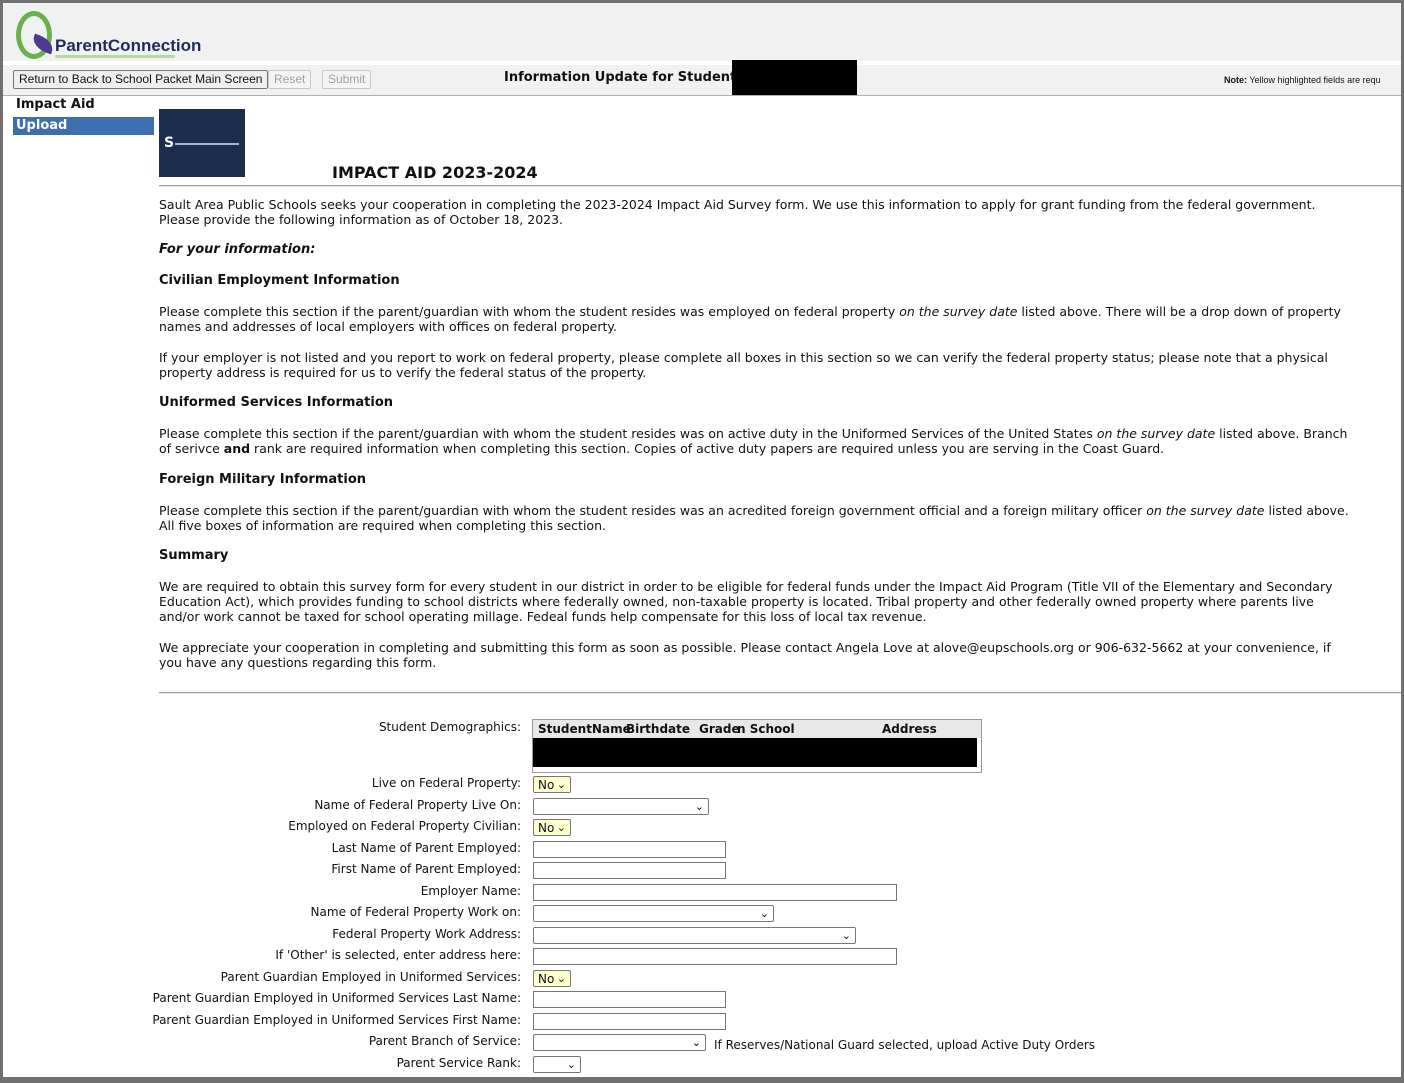  What do you see at coordinates (653, 913) in the screenshot?
I see `property-work-on-select: ⌄` at bounding box center [653, 913].